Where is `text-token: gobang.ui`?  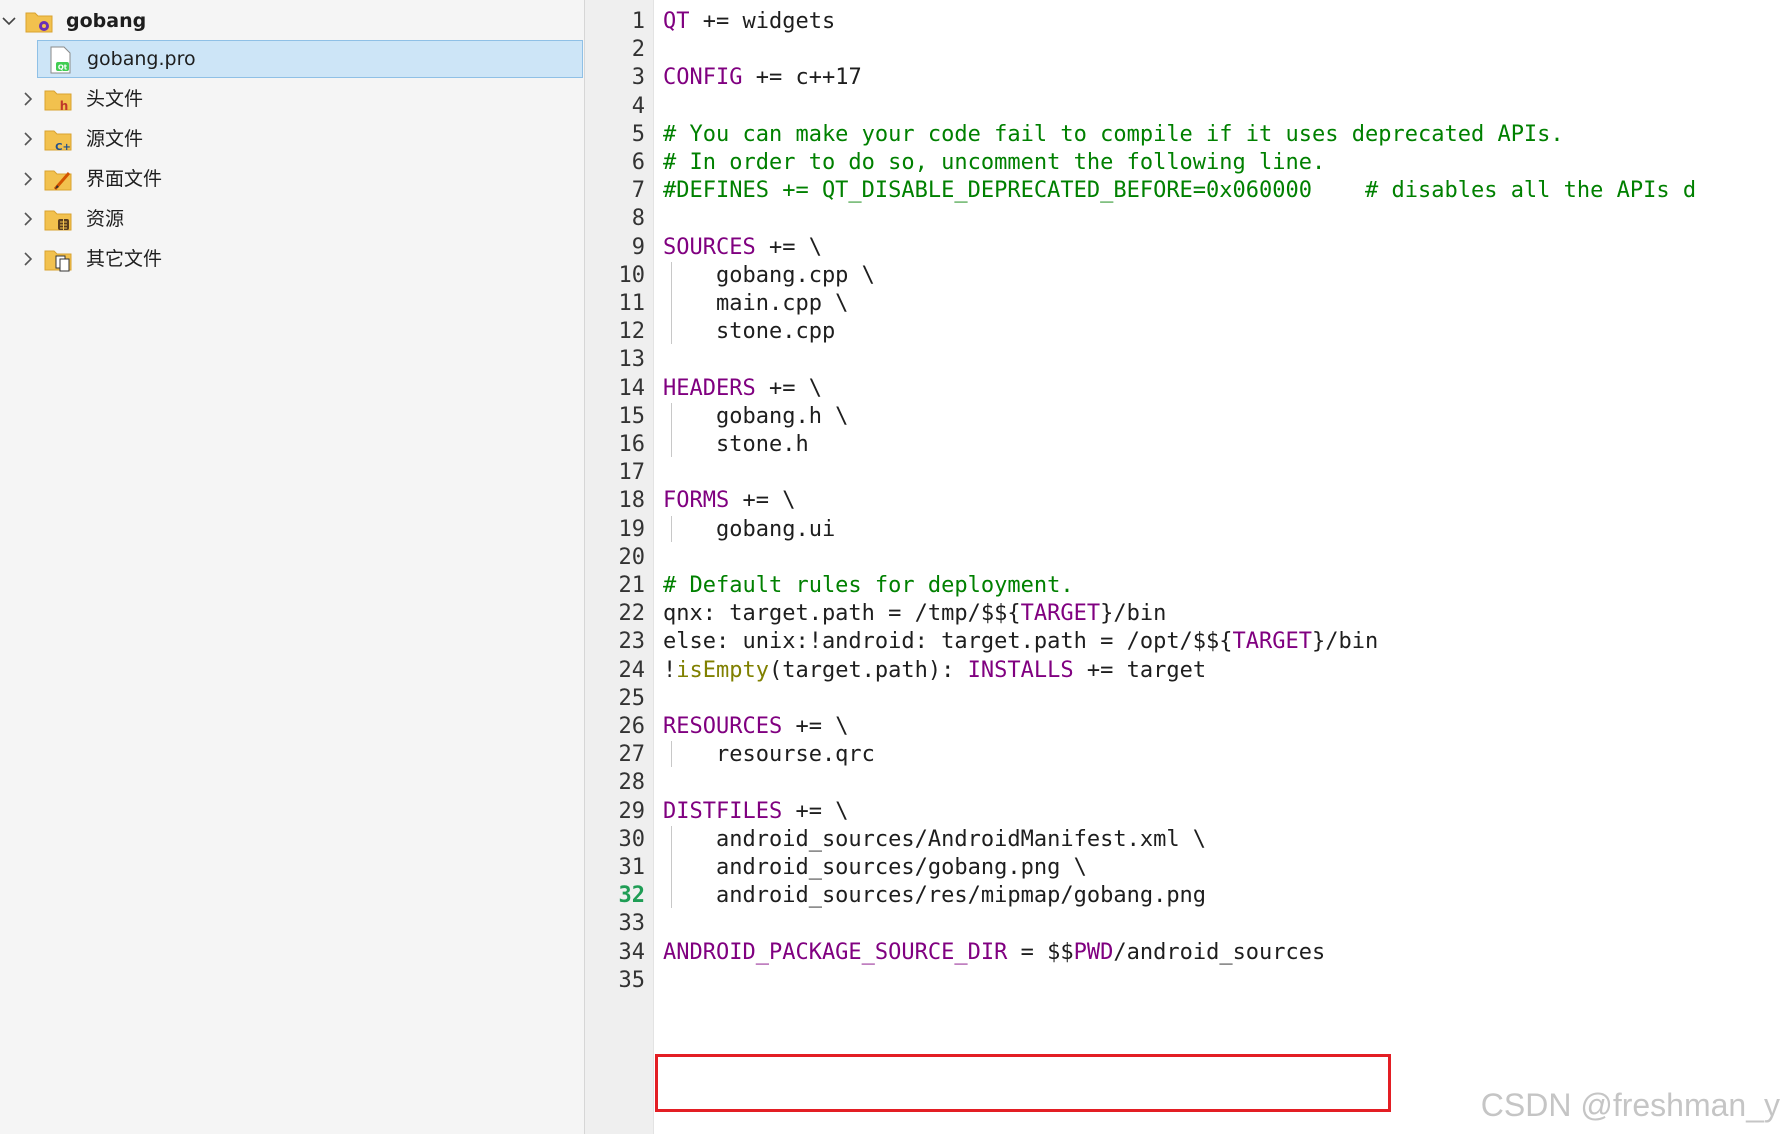
text-token: gobang.ui is located at coordinates (749, 529).